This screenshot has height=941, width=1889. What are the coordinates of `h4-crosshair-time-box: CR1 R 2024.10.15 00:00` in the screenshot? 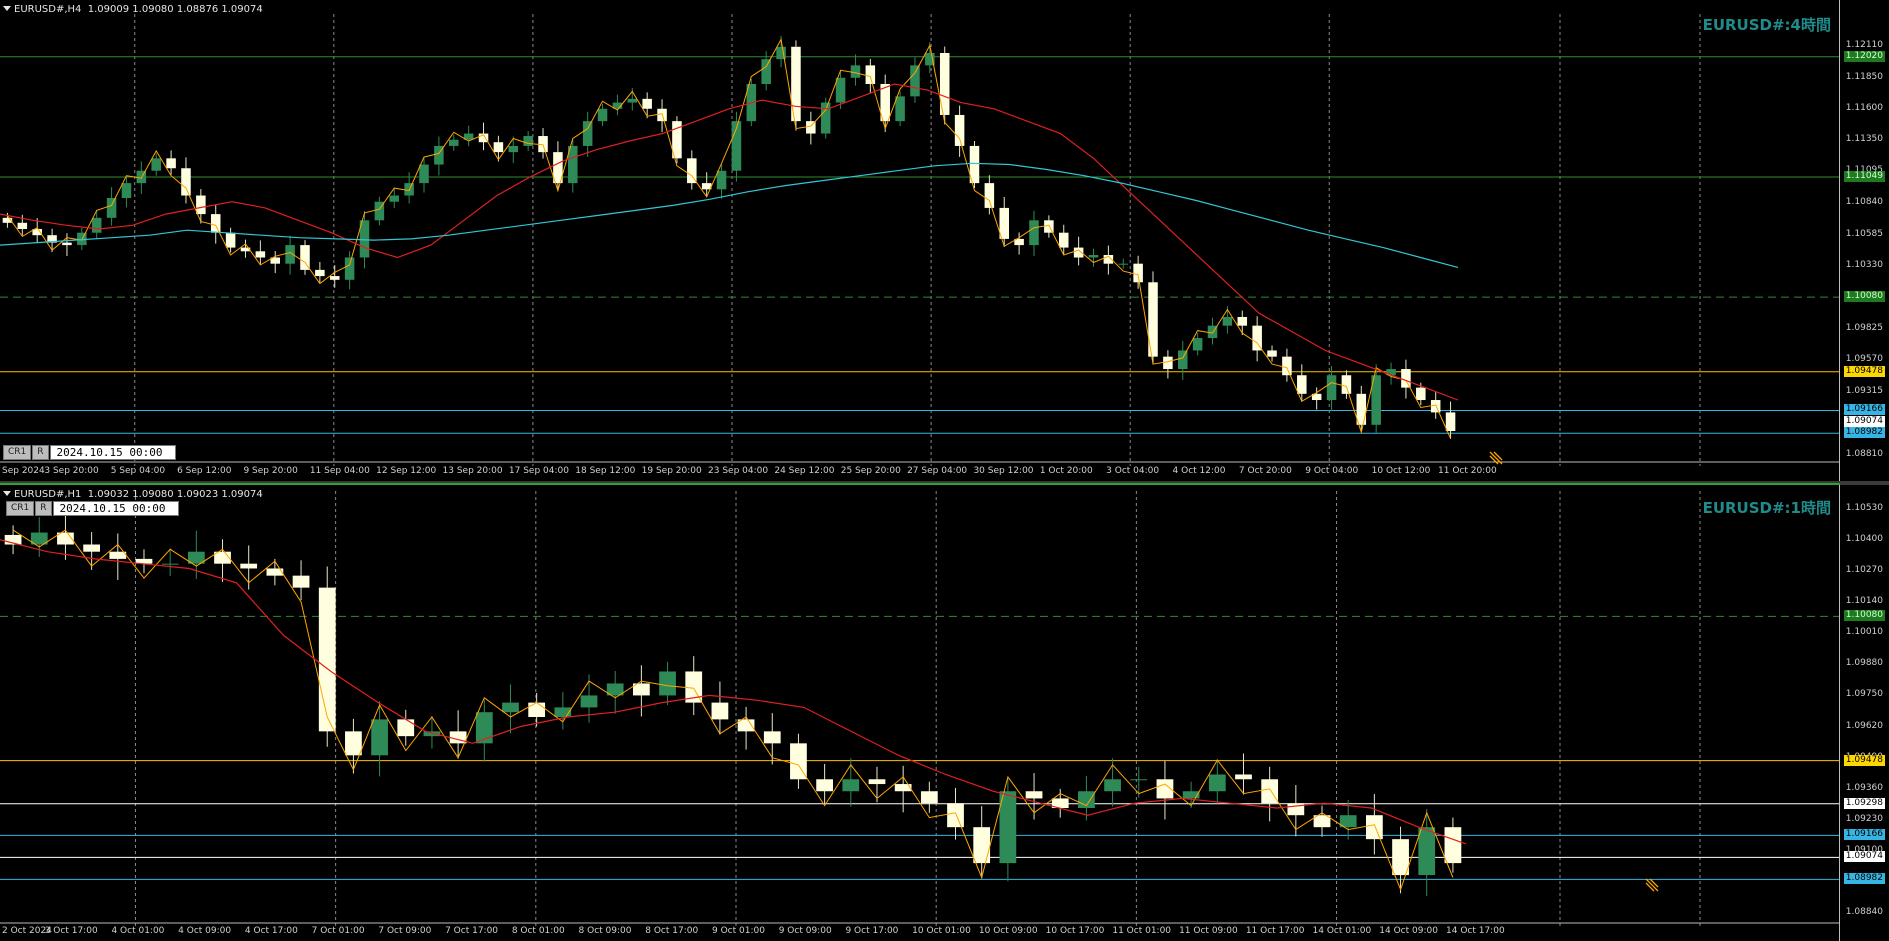 It's located at (89, 452).